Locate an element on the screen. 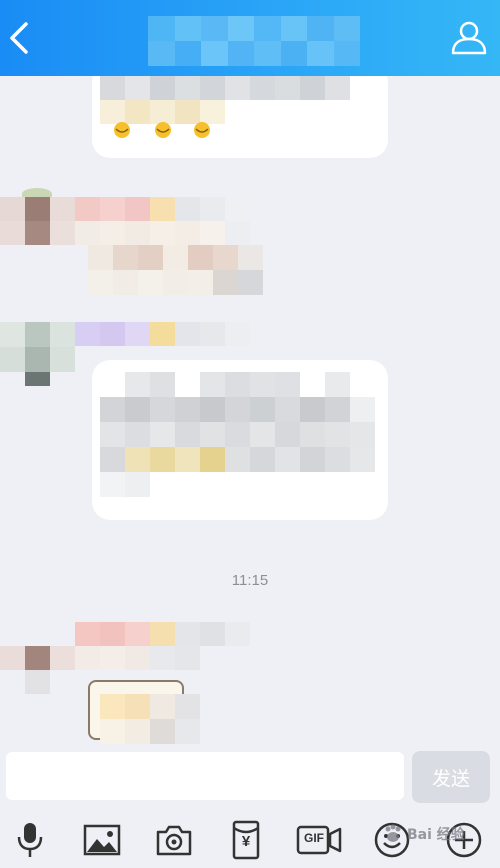  pixelated-message-content is located at coordinates (175, 270).